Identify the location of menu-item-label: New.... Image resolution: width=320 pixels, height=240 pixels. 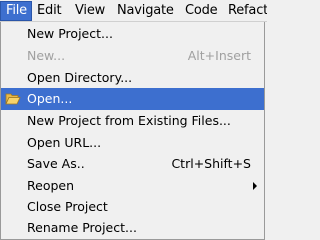
(46, 55).